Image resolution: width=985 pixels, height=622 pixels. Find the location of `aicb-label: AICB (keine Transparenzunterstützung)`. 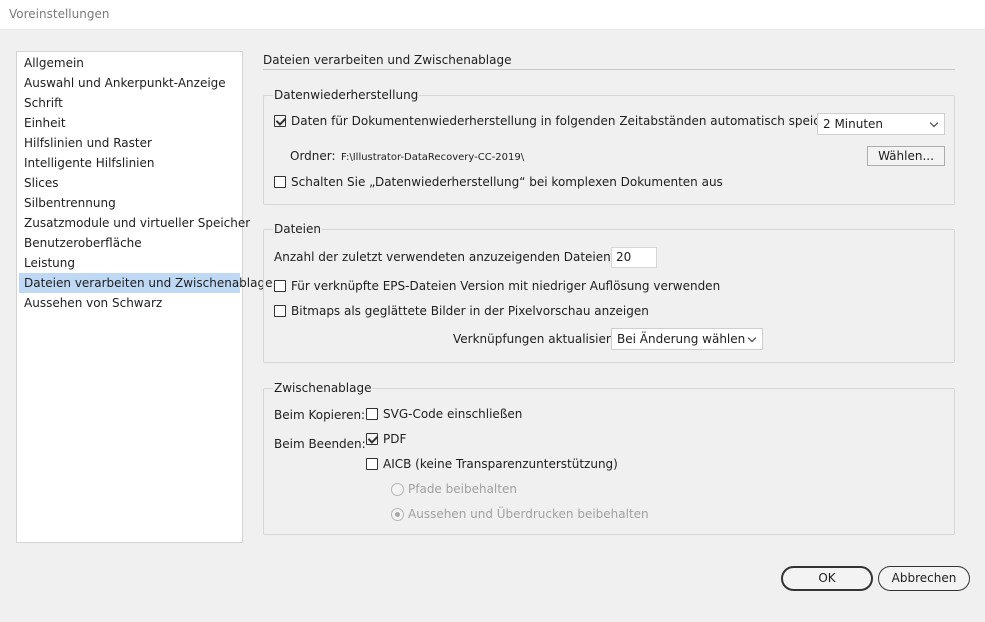

aicb-label: AICB (keine Transparenzunterstützung) is located at coordinates (500, 464).